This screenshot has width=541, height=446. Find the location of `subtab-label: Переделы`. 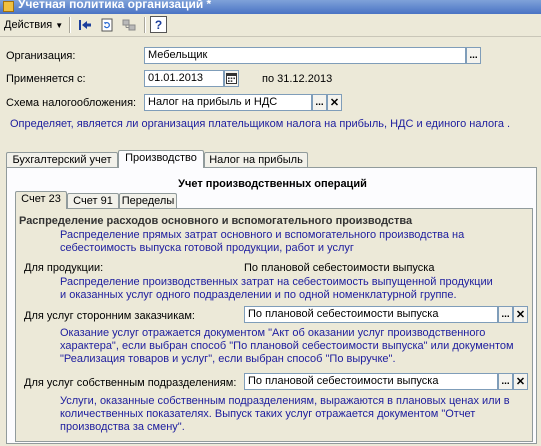

subtab-label: Переделы is located at coordinates (148, 201).